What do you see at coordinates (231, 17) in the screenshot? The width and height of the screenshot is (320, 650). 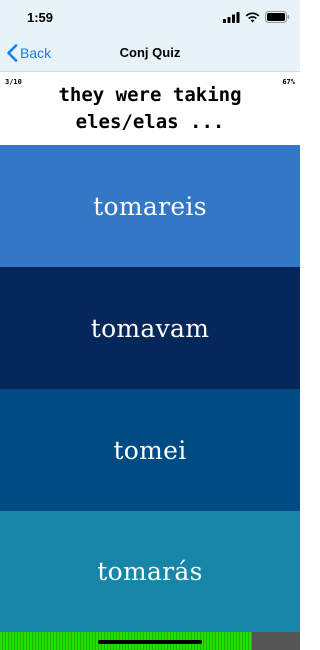 I see `signal-icon` at bounding box center [231, 17].